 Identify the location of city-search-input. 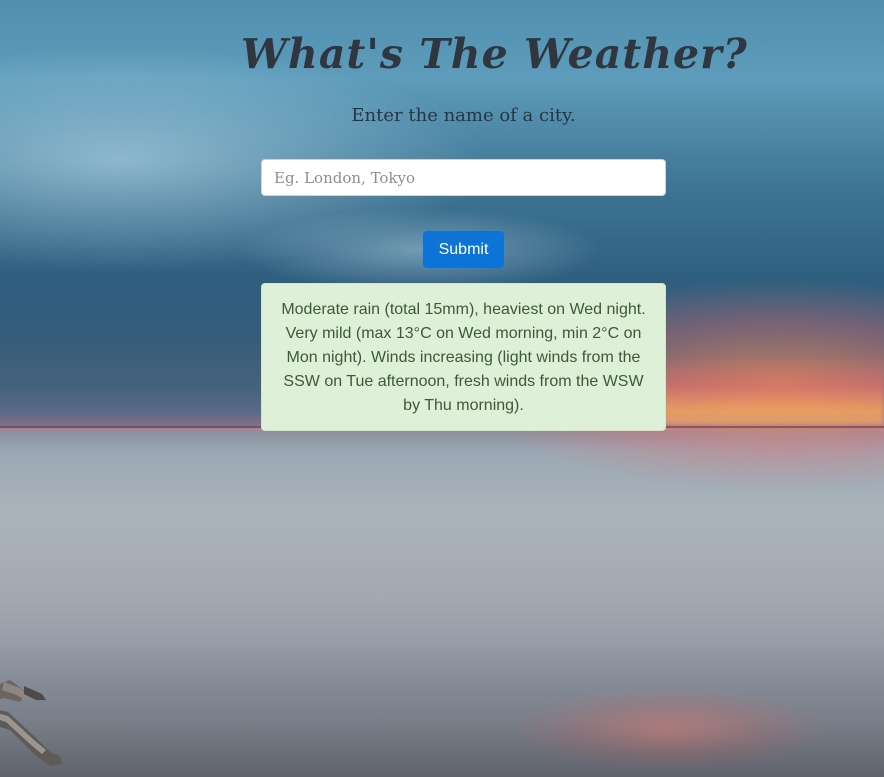
(463, 177).